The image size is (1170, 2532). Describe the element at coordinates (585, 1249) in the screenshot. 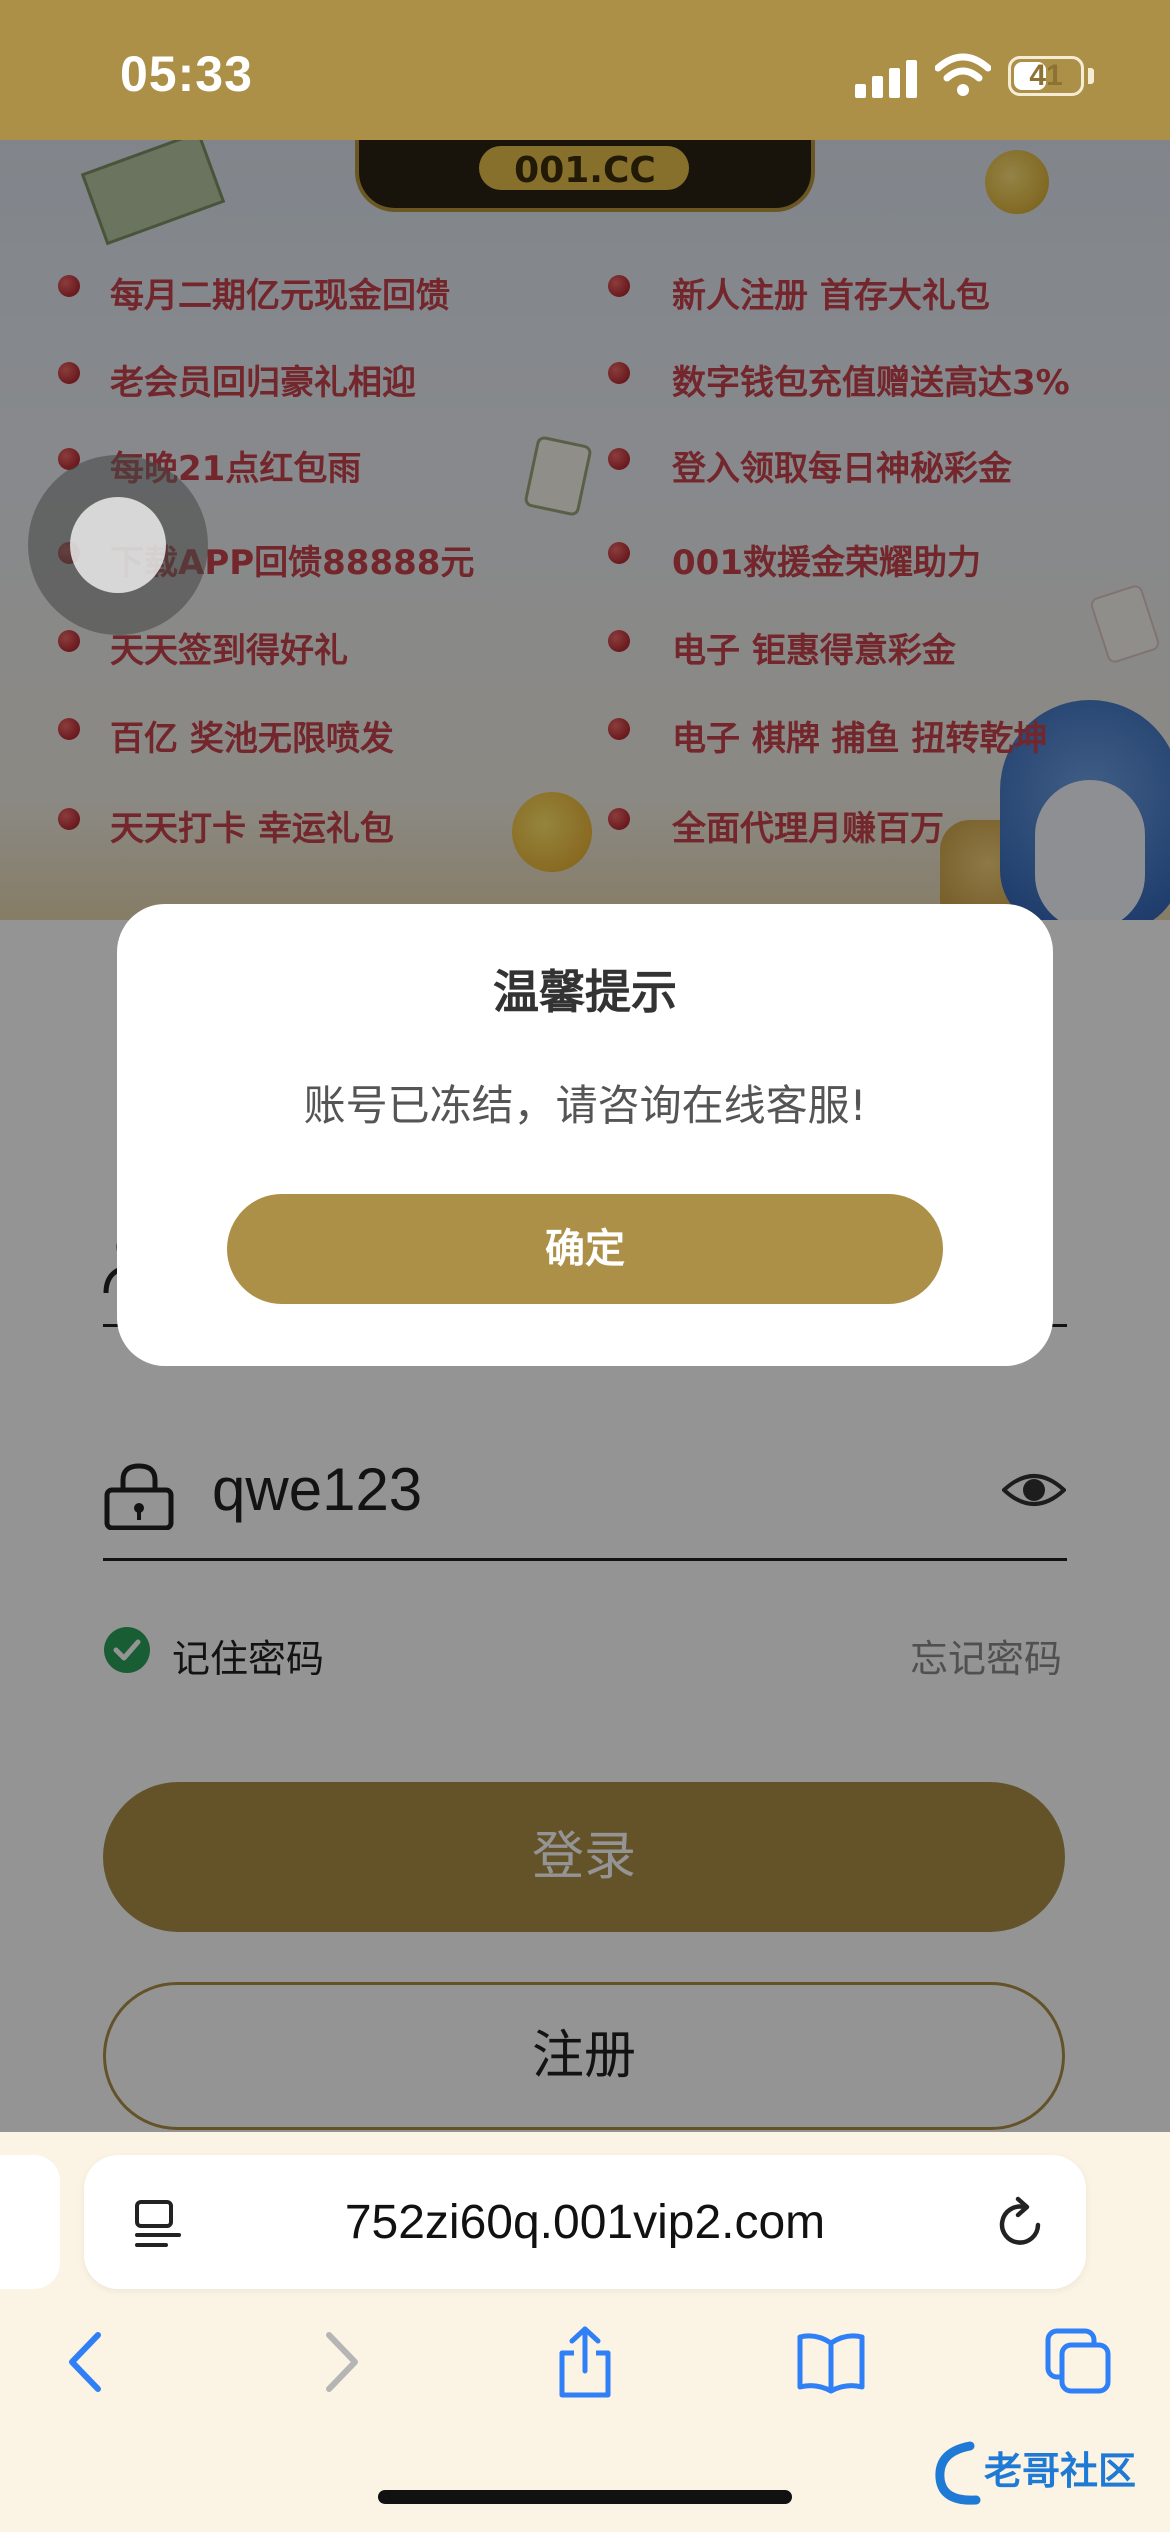

I see `confirm-button: 确定` at that location.